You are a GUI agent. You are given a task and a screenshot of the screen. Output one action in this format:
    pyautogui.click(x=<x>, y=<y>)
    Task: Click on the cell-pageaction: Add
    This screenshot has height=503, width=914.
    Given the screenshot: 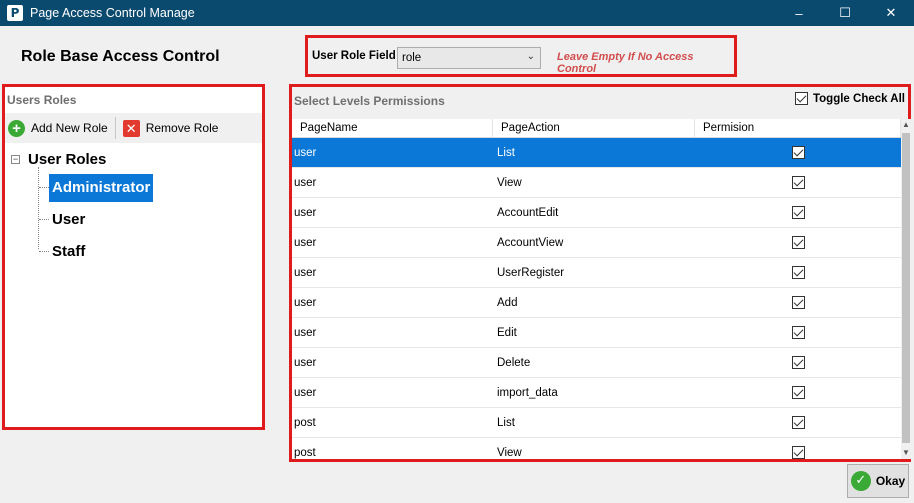 What is the action you would take?
    pyautogui.click(x=507, y=302)
    